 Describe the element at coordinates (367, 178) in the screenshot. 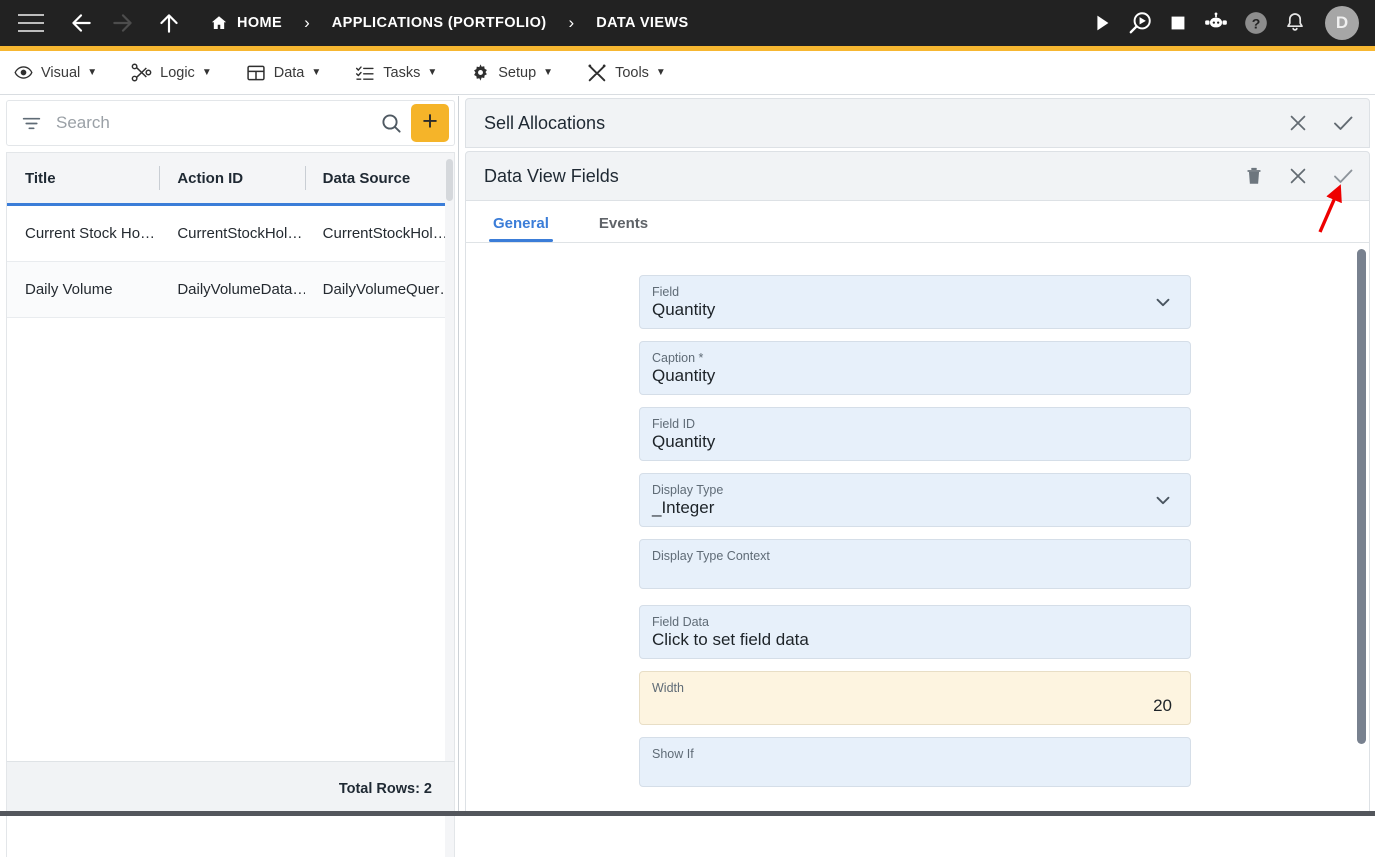

I see `column-header-label: Data Source` at that location.